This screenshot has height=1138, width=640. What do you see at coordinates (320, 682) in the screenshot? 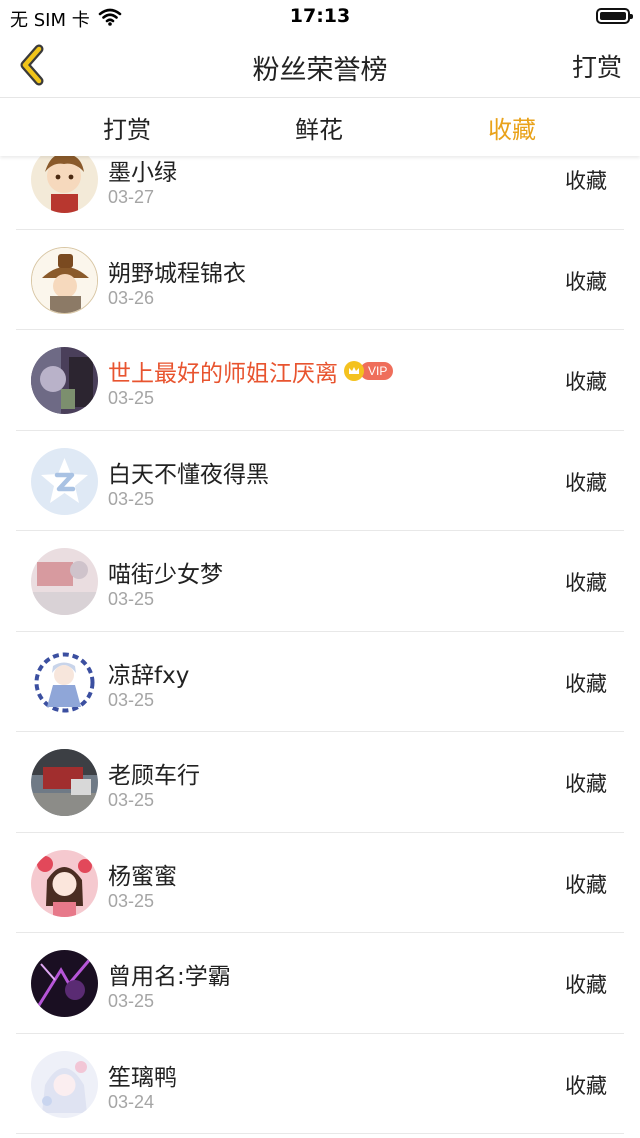
I see `list-item: 凉辞fxy 03-25 收藏` at bounding box center [320, 682].